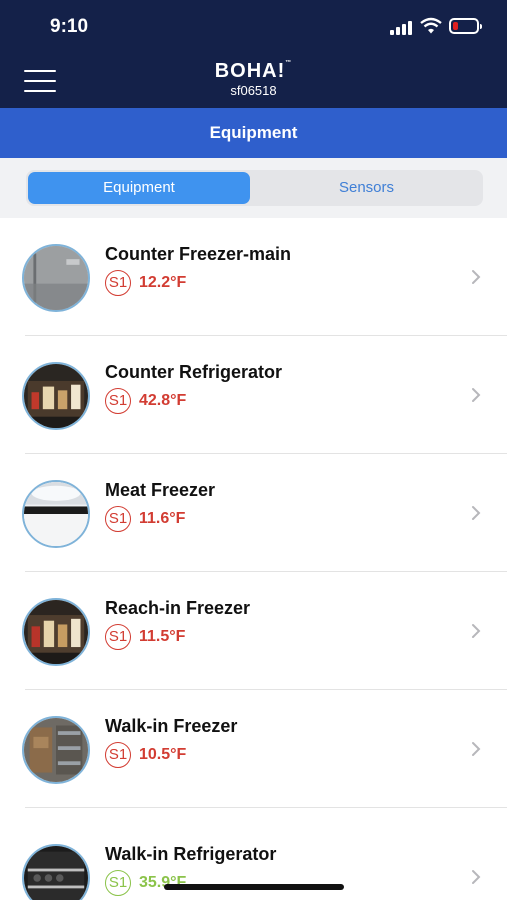 This screenshot has width=507, height=900. I want to click on segmented-control-area: Equipment Sensors, so click(253, 188).